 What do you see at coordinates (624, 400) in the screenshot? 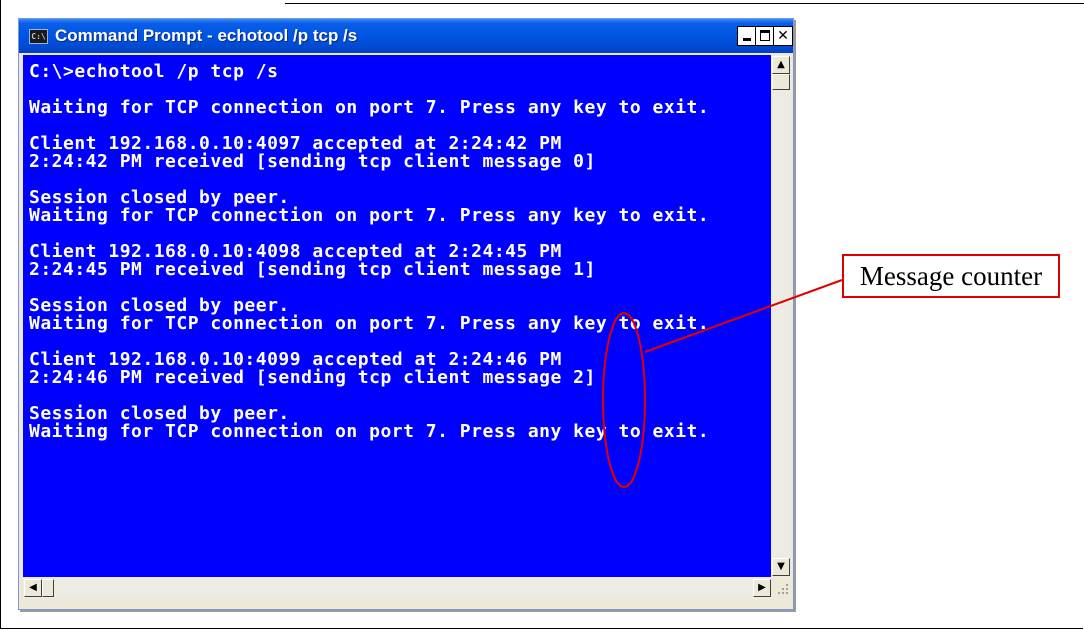
I see `highlight-ellipse` at bounding box center [624, 400].